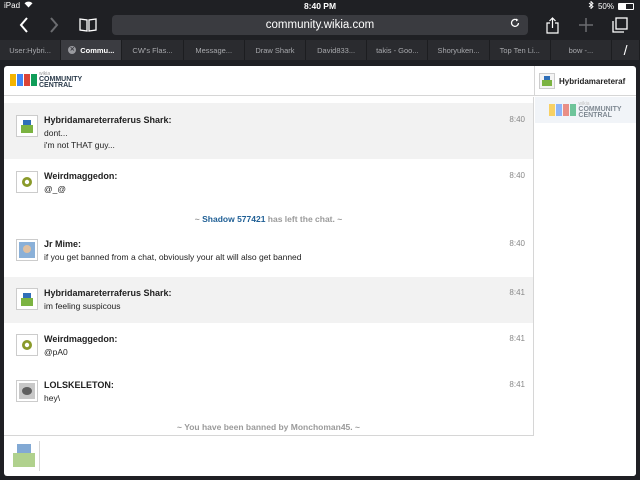 The height and width of the screenshot is (480, 640). I want to click on url-text: community.wikia.com, so click(320, 25).